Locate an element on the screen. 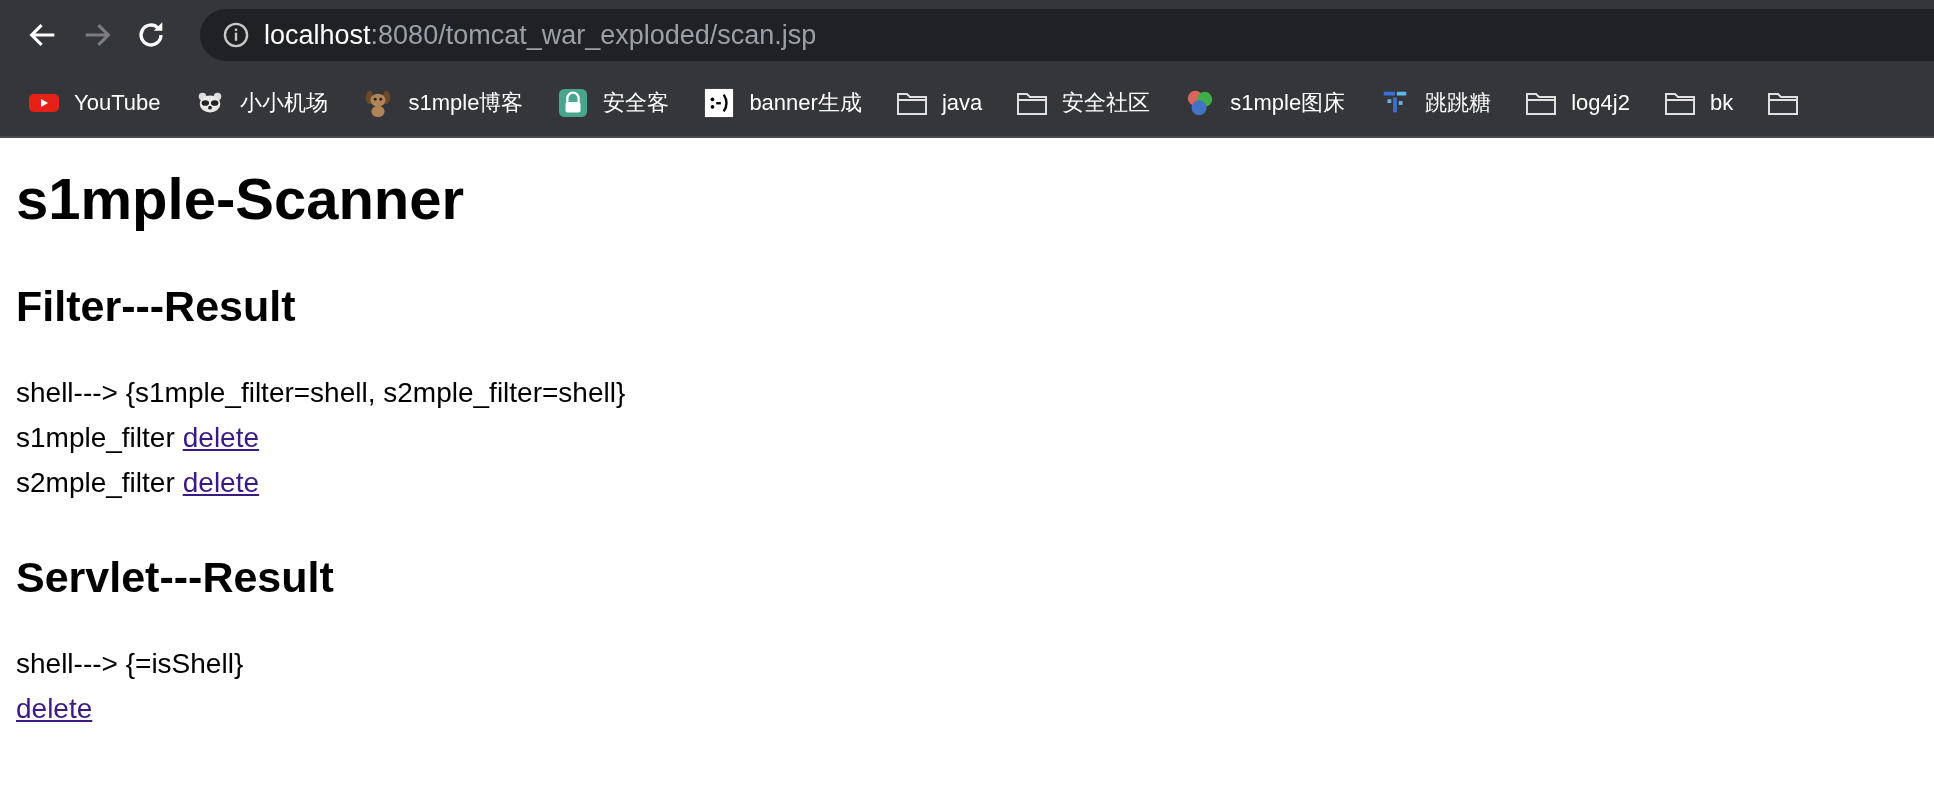 Image resolution: width=1934 pixels, height=792 pixels. result-text: s1mple_filter is located at coordinates (95, 438).